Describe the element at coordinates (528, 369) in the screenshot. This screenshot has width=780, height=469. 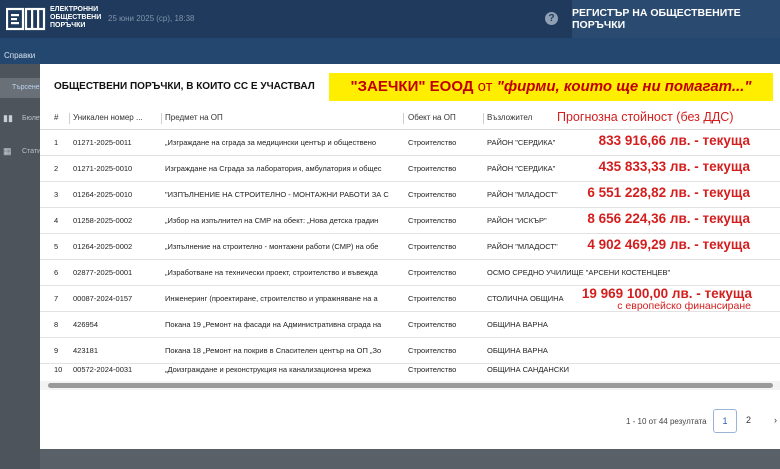
I see `row-authority: ОБЩИНА САНДАНСКИ` at that location.